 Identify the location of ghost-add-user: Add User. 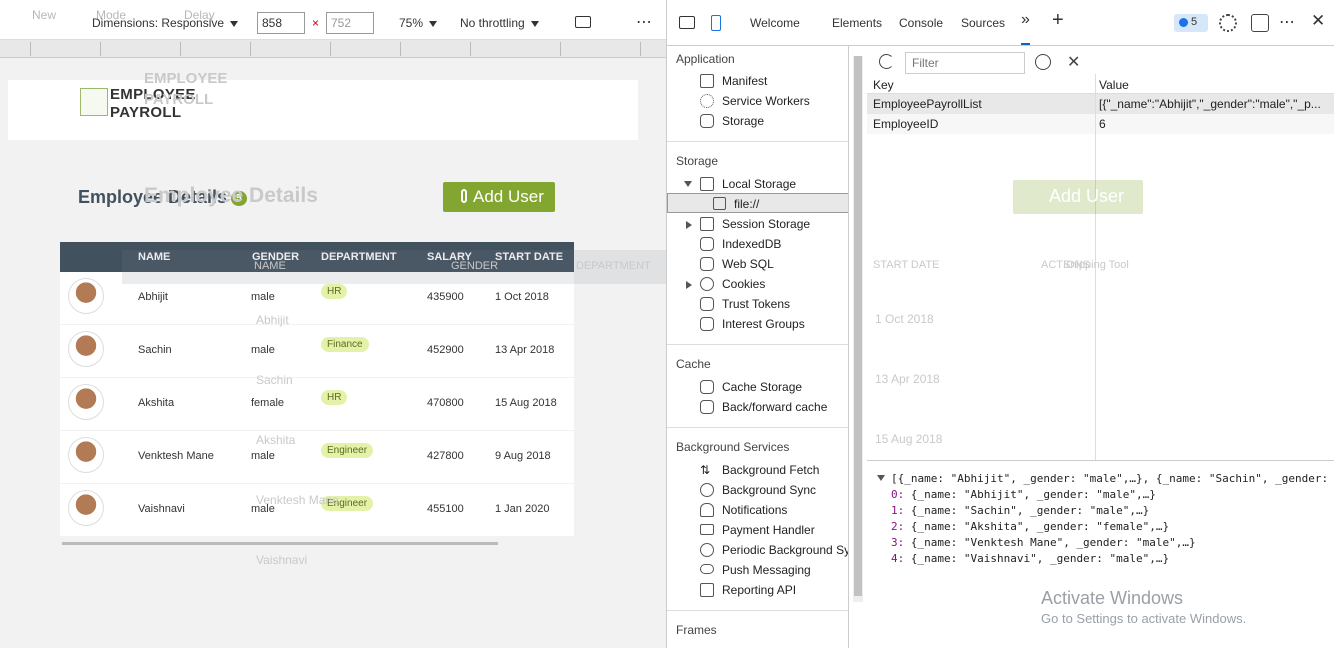
(1078, 197).